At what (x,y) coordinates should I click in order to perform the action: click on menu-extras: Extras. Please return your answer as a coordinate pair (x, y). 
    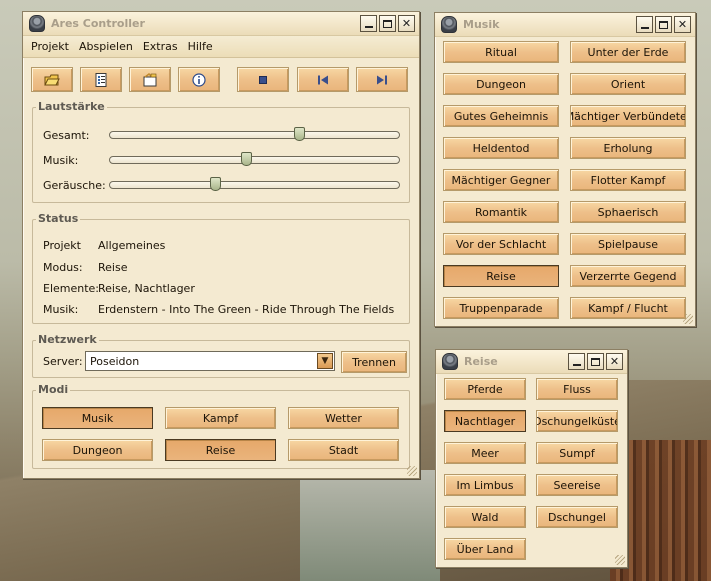
    Looking at the image, I should click on (160, 46).